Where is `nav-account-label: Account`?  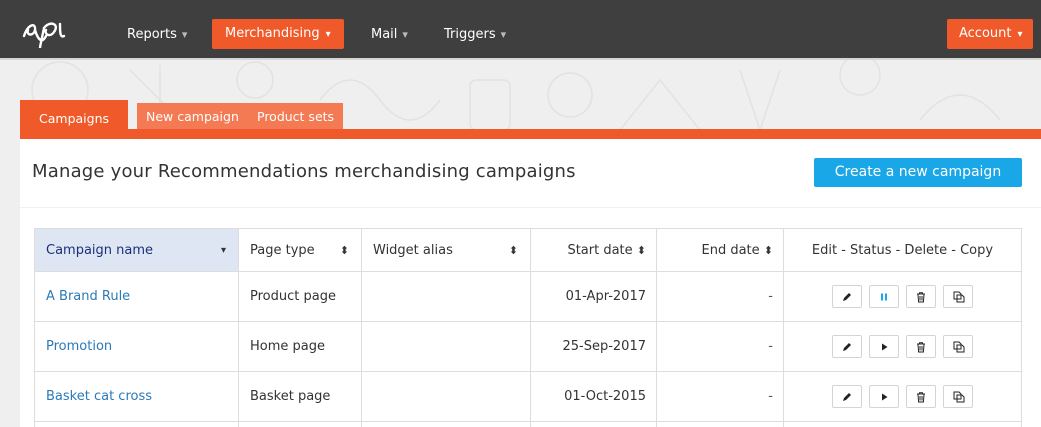 nav-account-label: Account is located at coordinates (985, 33).